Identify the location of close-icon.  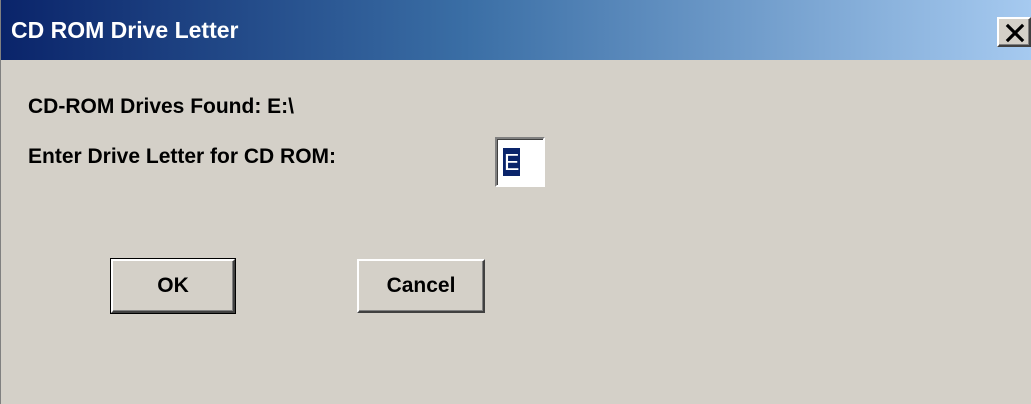
(1015, 33).